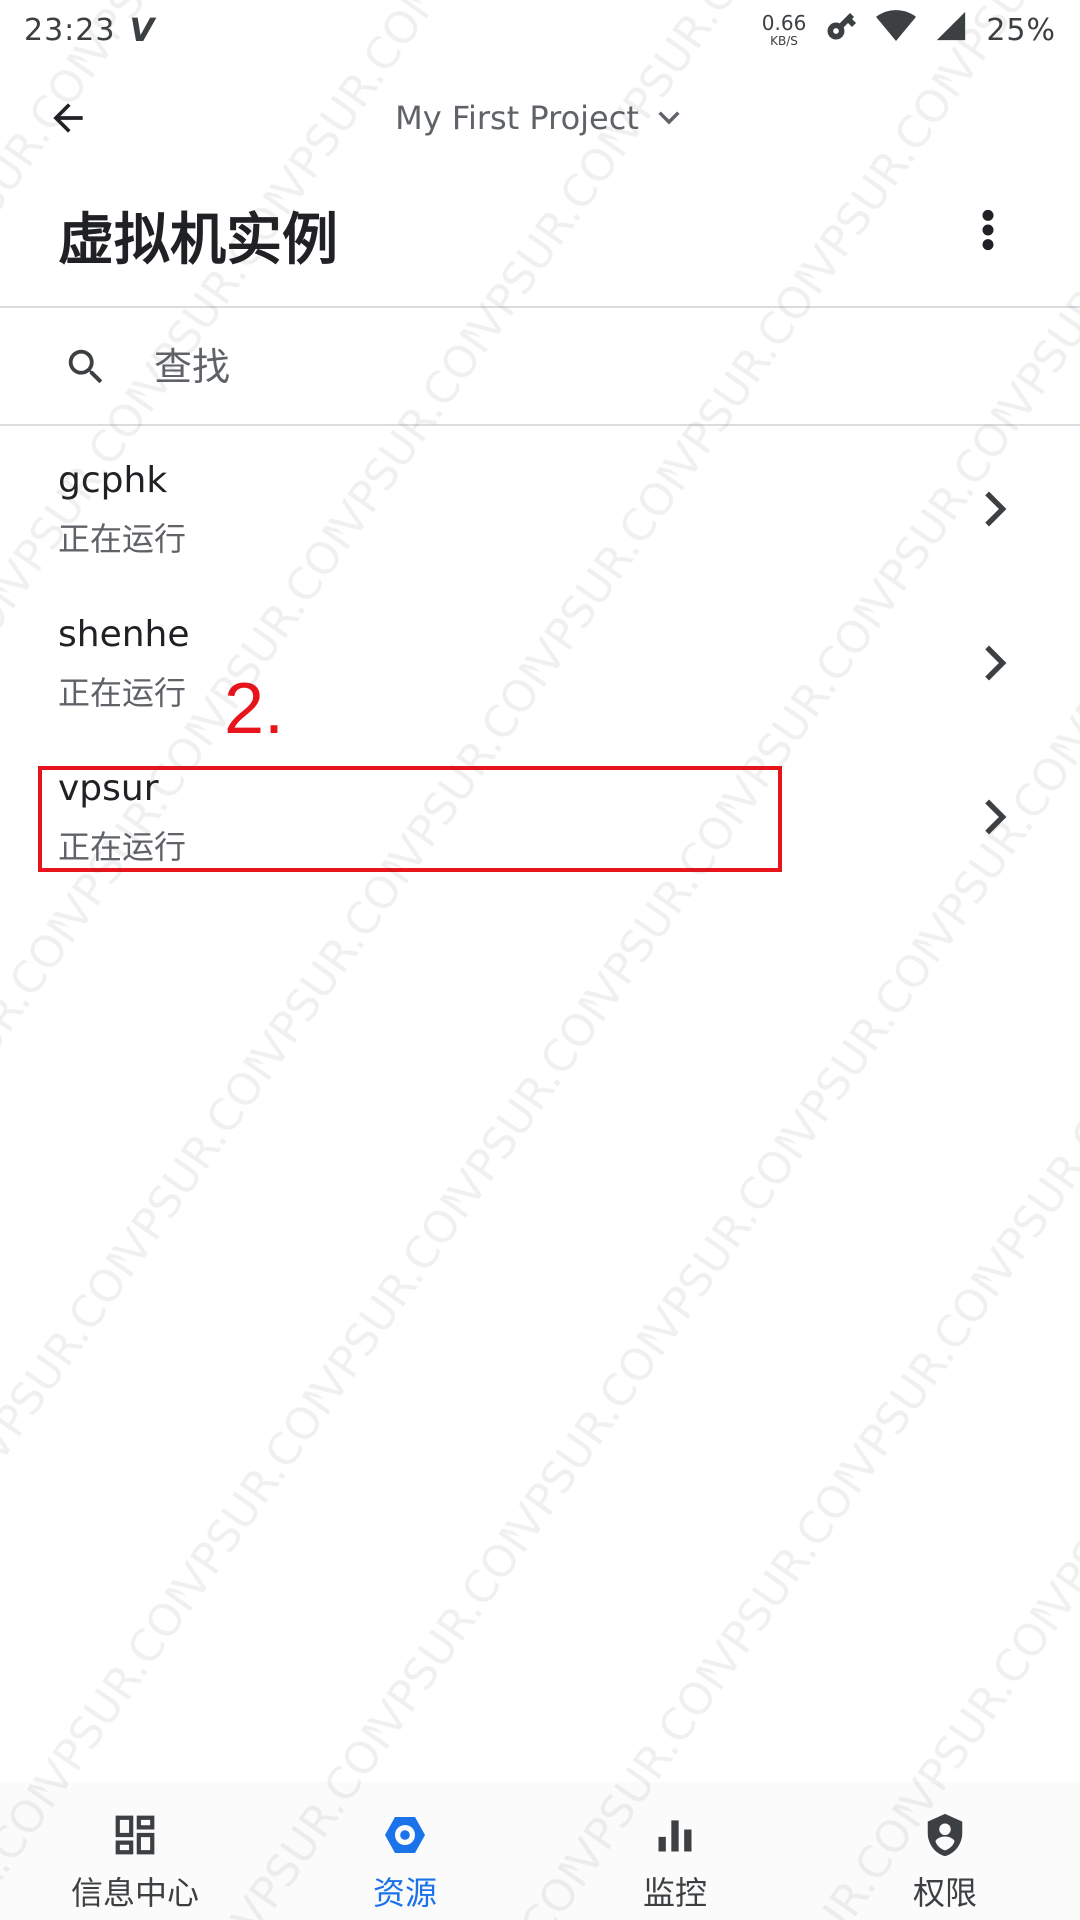  Describe the element at coordinates (944, 1893) in the screenshot. I see `nav-label: 权限` at that location.